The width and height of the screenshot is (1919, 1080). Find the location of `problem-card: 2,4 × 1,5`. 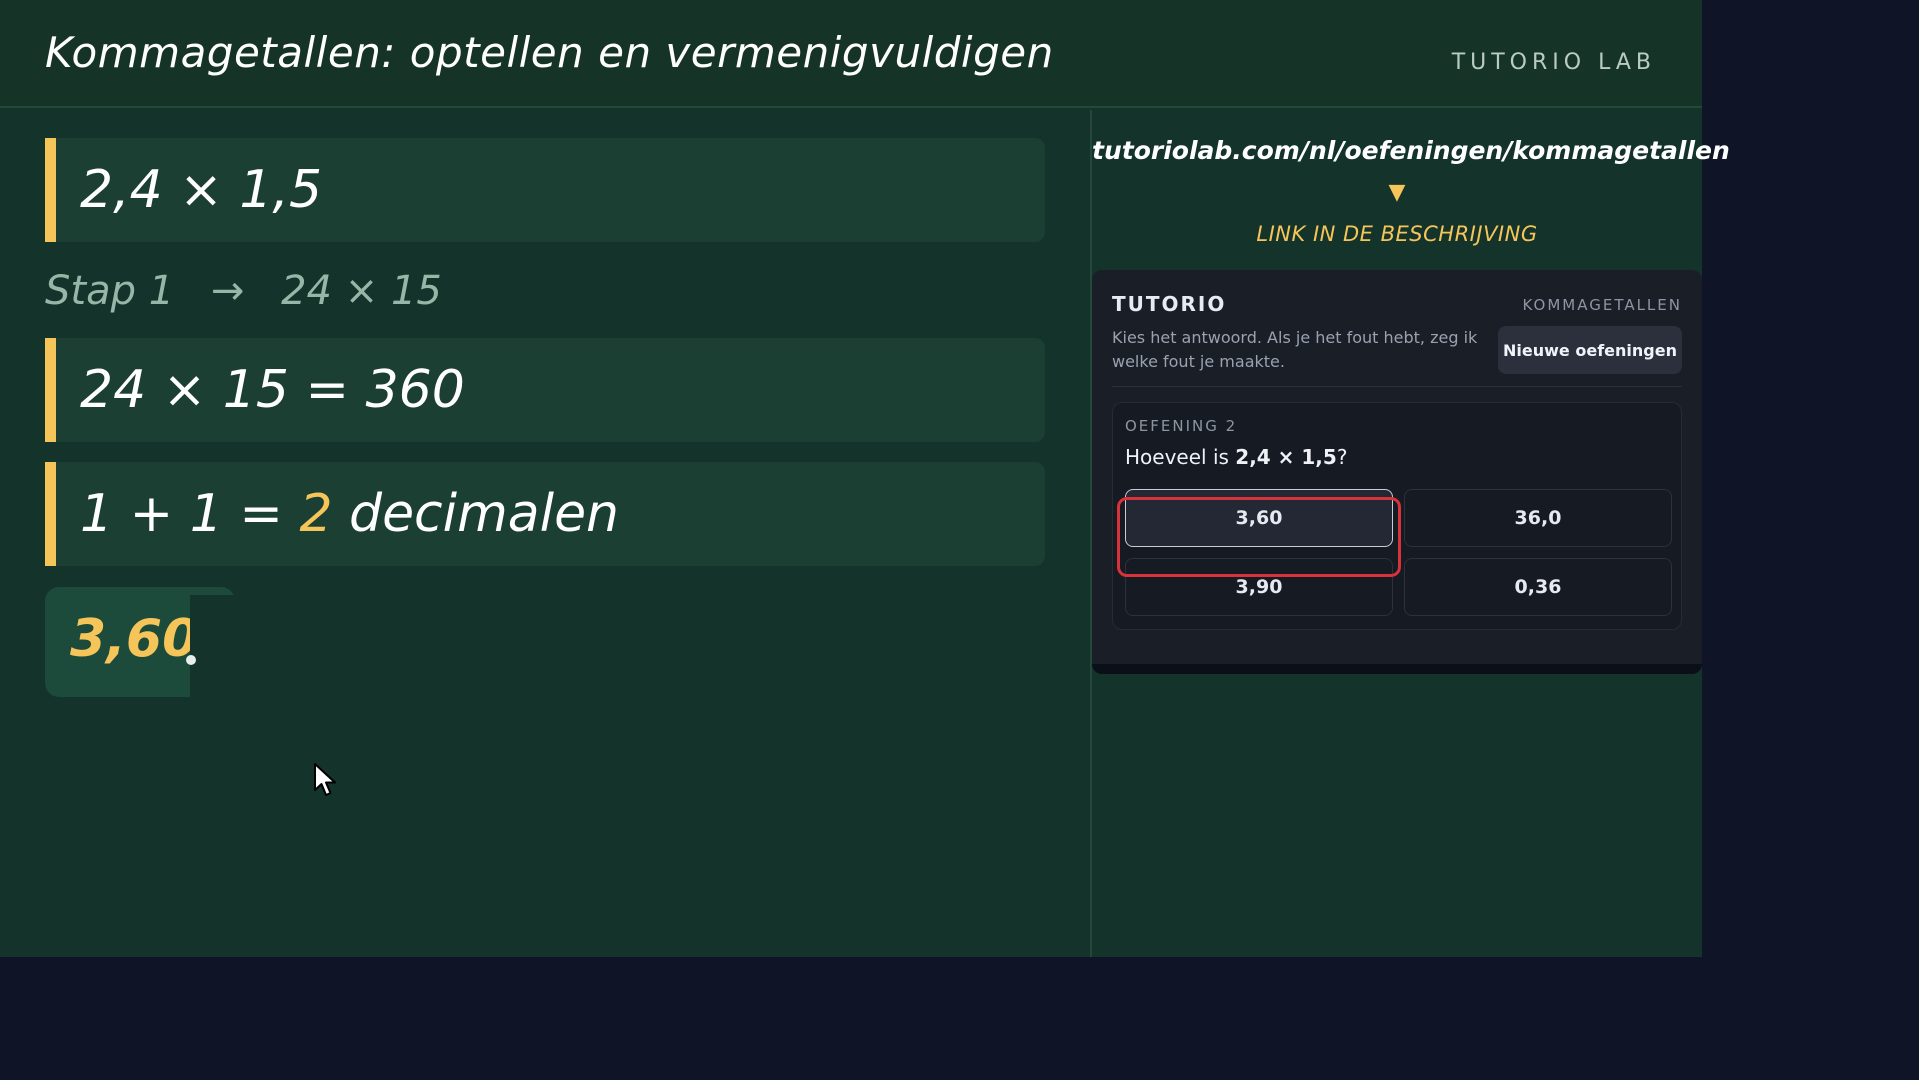

problem-card: 2,4 × 1,5 is located at coordinates (545, 190).